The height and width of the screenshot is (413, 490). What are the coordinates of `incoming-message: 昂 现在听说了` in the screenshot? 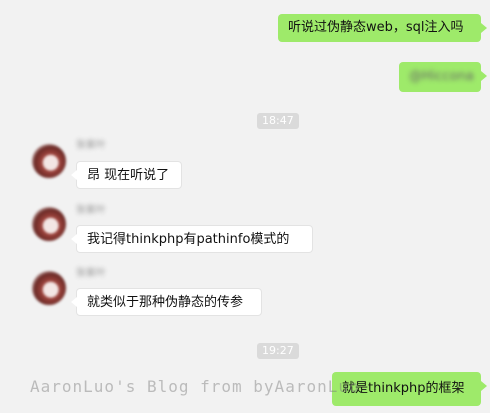 It's located at (126, 175).